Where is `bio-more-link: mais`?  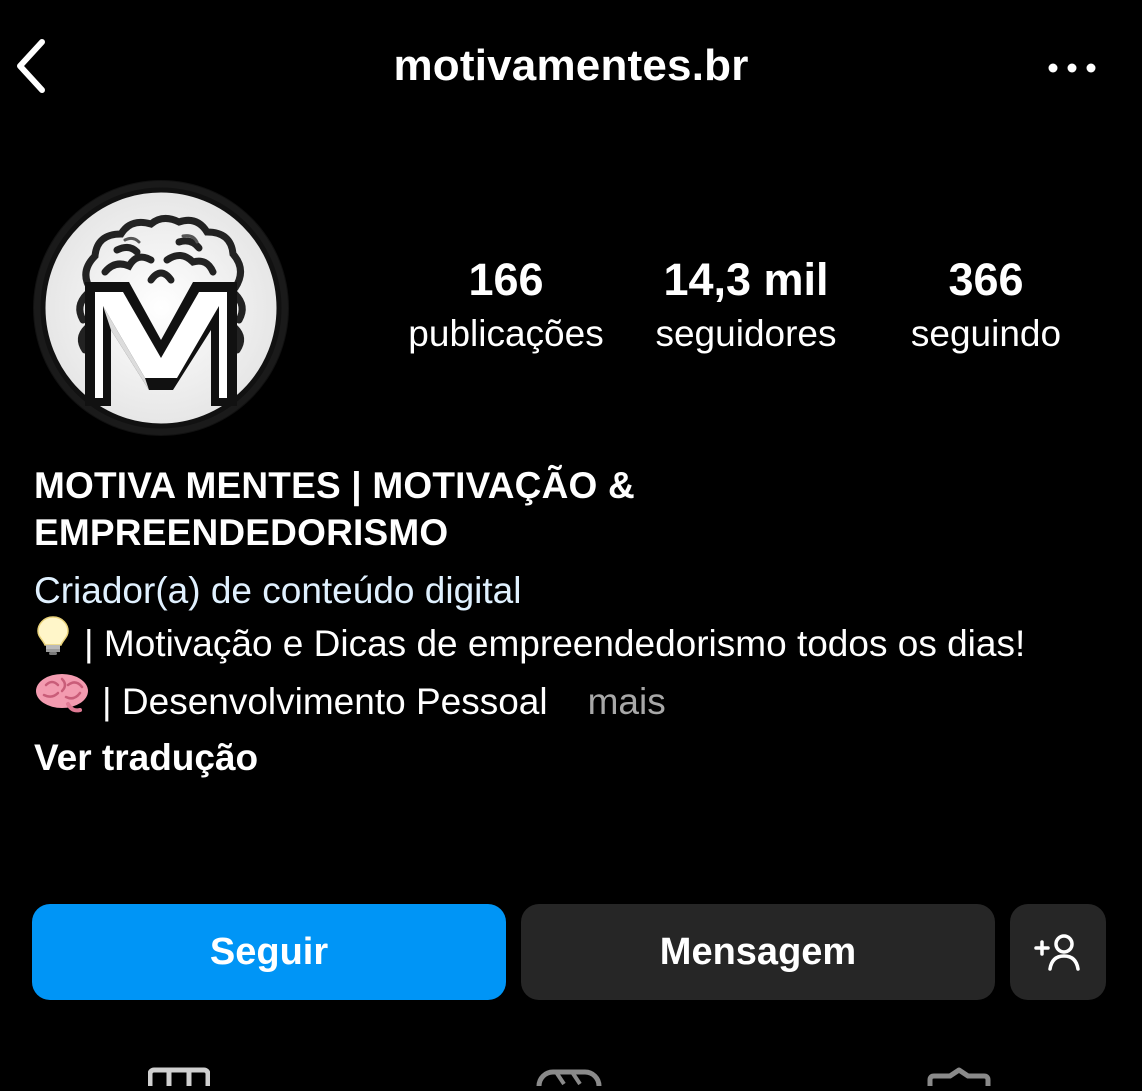 bio-more-link: mais is located at coordinates (627, 701).